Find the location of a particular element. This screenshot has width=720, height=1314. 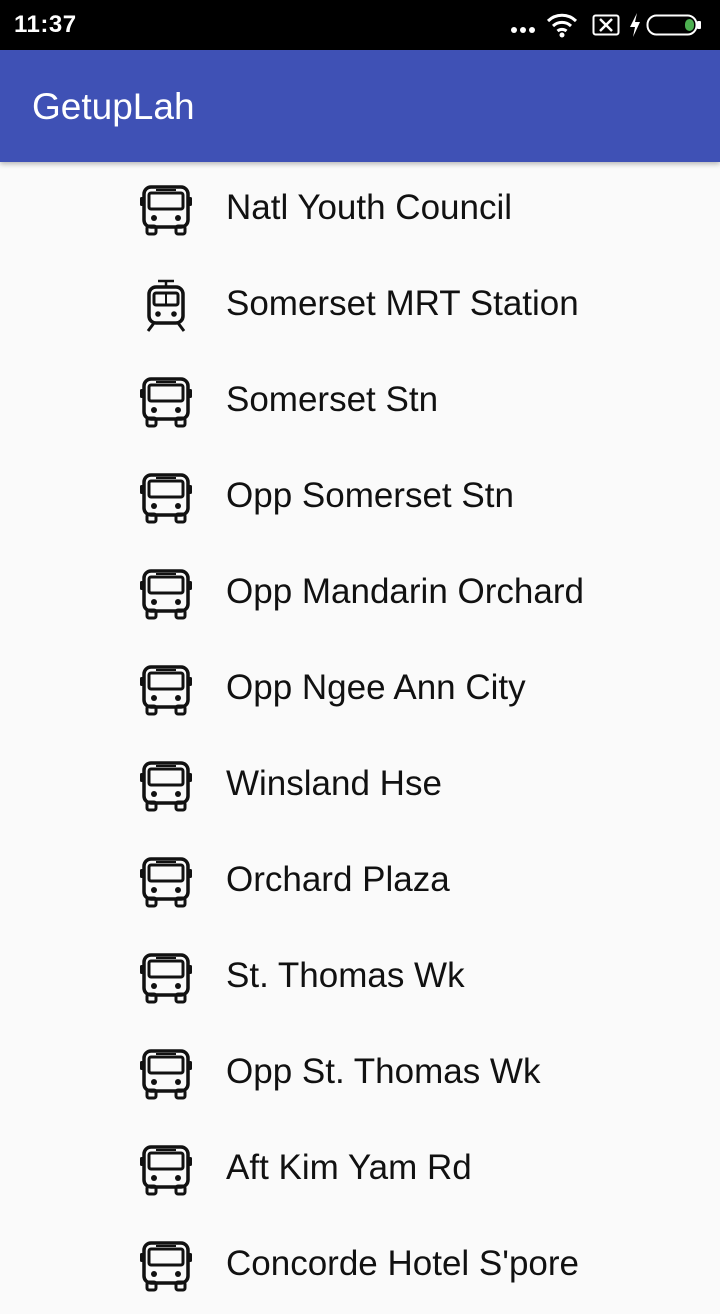

battery-icon is located at coordinates (673, 25).